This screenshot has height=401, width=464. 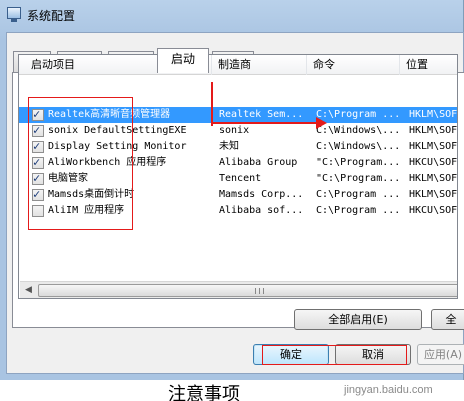 I want to click on column-header-manufacturer: 制造商, so click(x=259, y=65).